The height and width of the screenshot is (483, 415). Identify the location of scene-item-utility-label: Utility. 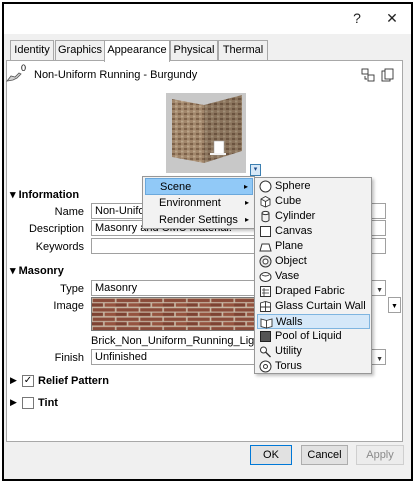
(288, 351).